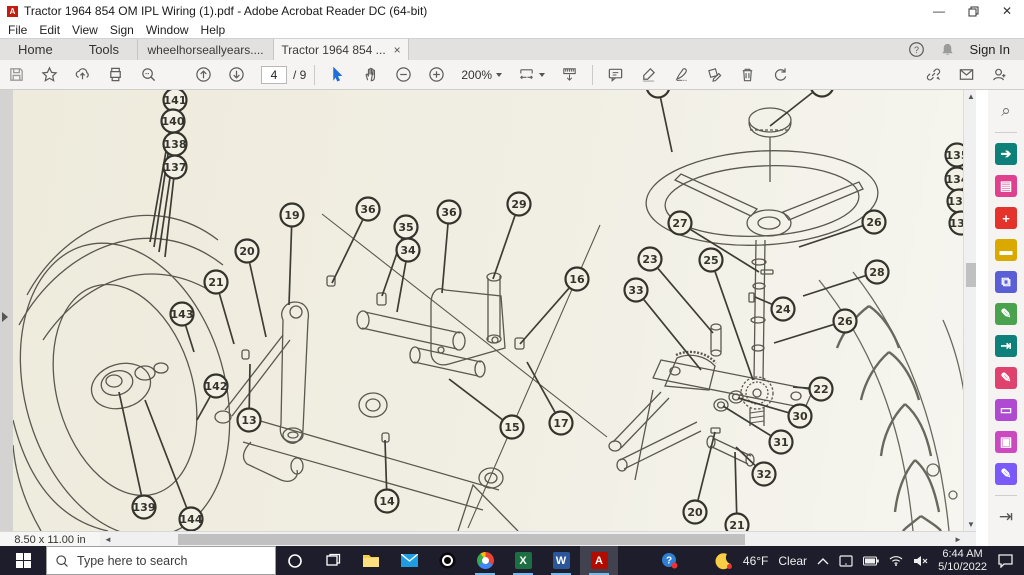 Image resolution: width=1024 pixels, height=575 pixels. I want to click on menu-help: Help, so click(213, 30).